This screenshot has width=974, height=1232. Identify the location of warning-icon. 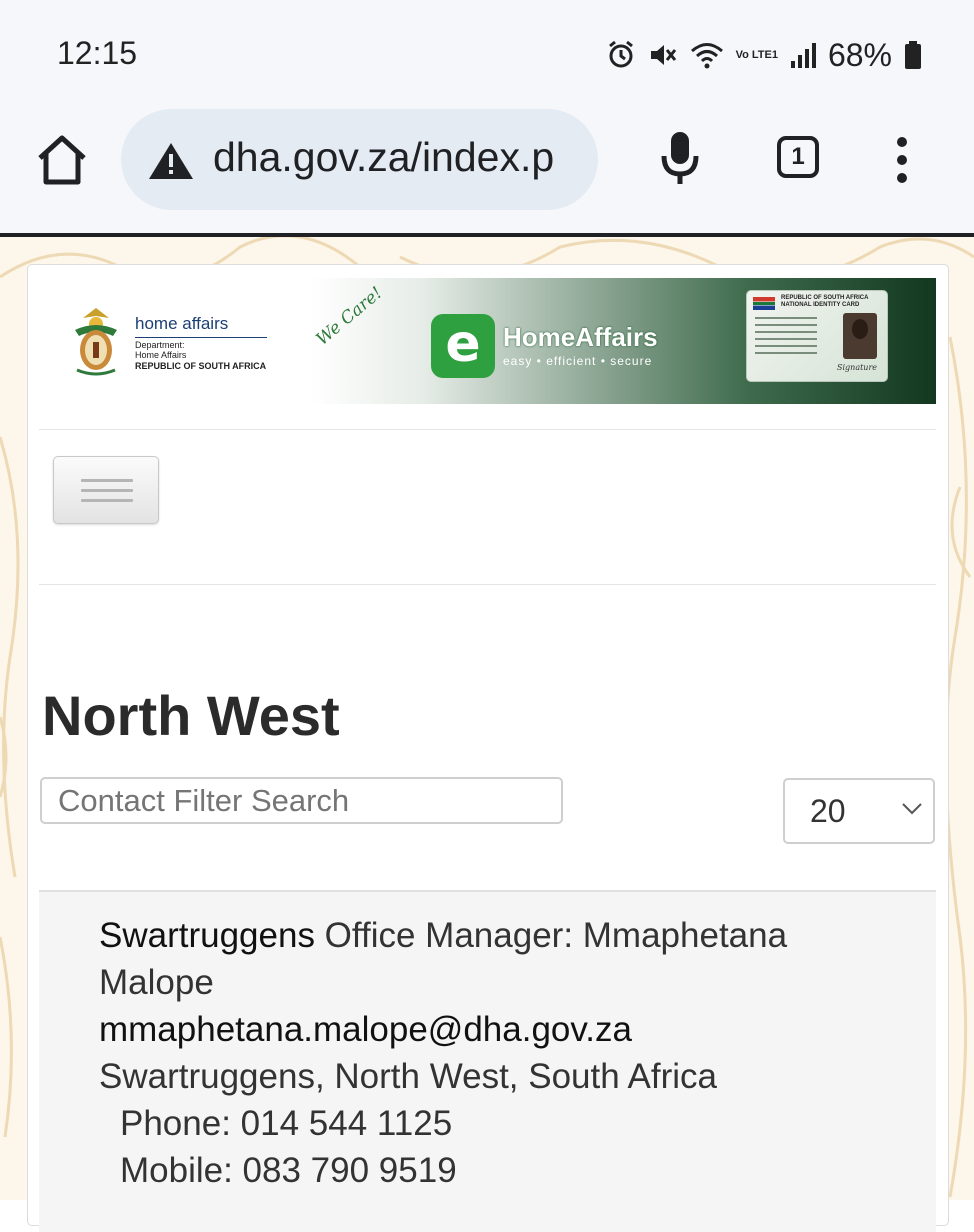
(171, 161).